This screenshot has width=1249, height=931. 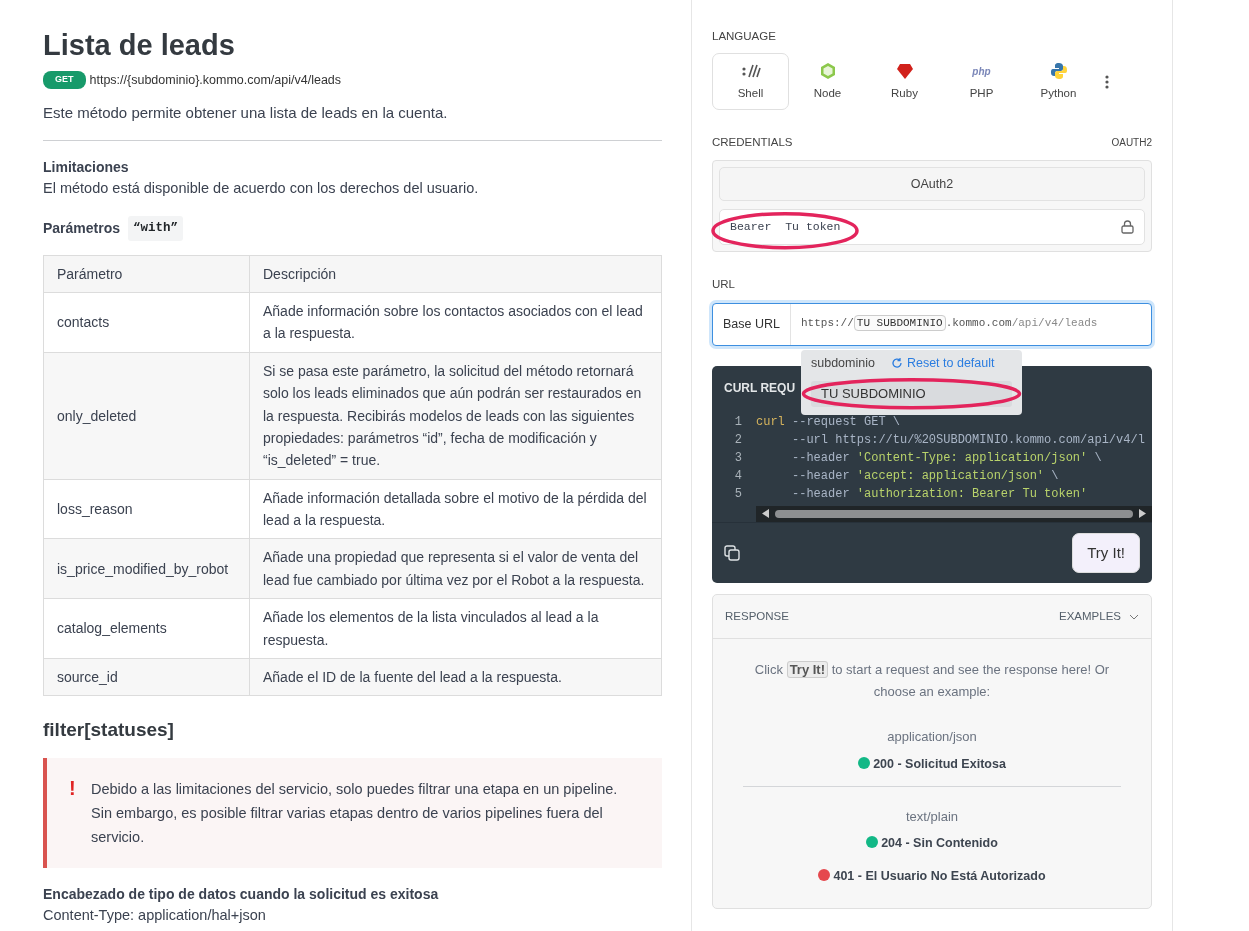 What do you see at coordinates (1058, 82) in the screenshot?
I see `language-tab: Python` at bounding box center [1058, 82].